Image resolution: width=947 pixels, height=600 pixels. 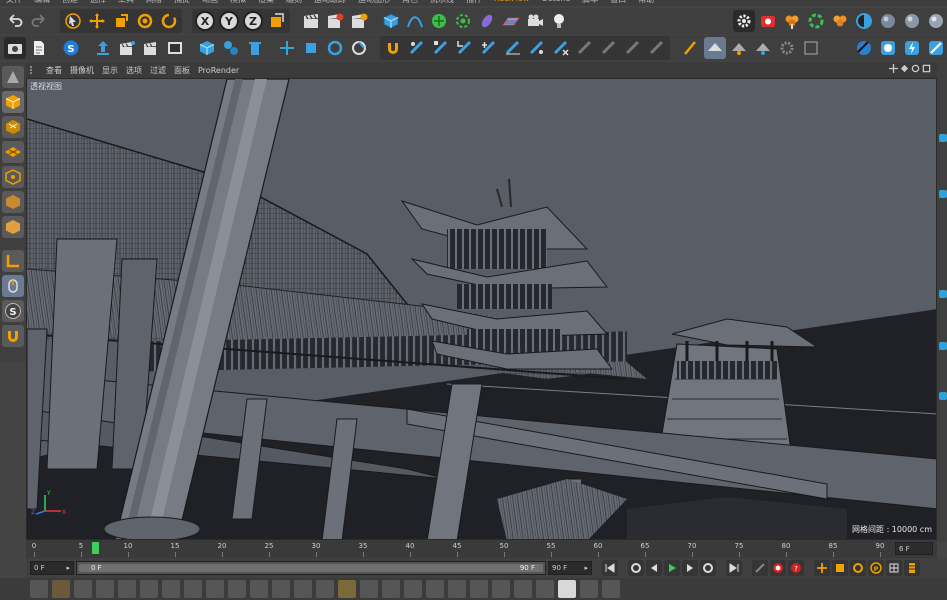 What do you see at coordinates (238, 3) in the screenshot?
I see `menu-item: 模拟` at bounding box center [238, 3].